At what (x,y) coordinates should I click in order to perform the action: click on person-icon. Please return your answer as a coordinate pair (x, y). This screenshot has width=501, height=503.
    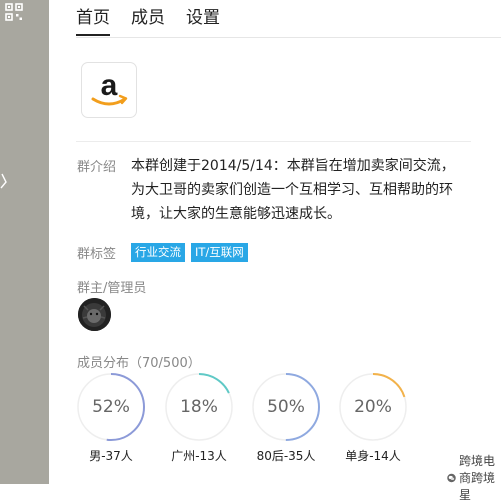
    Looking at the image, I should click on (5, 181).